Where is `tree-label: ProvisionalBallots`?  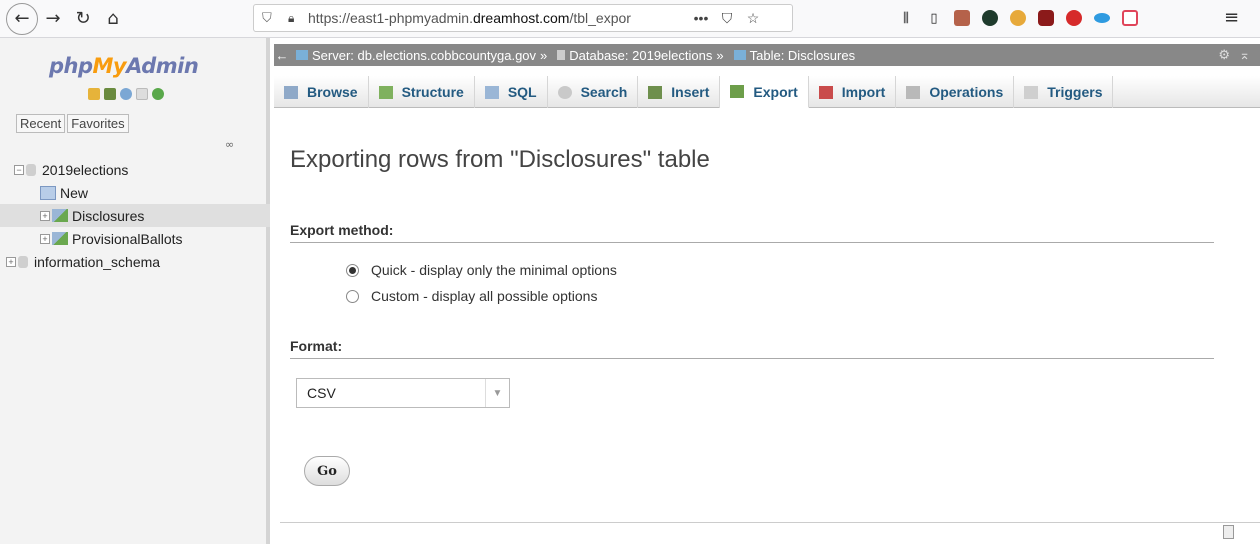 tree-label: ProvisionalBallots is located at coordinates (127, 239).